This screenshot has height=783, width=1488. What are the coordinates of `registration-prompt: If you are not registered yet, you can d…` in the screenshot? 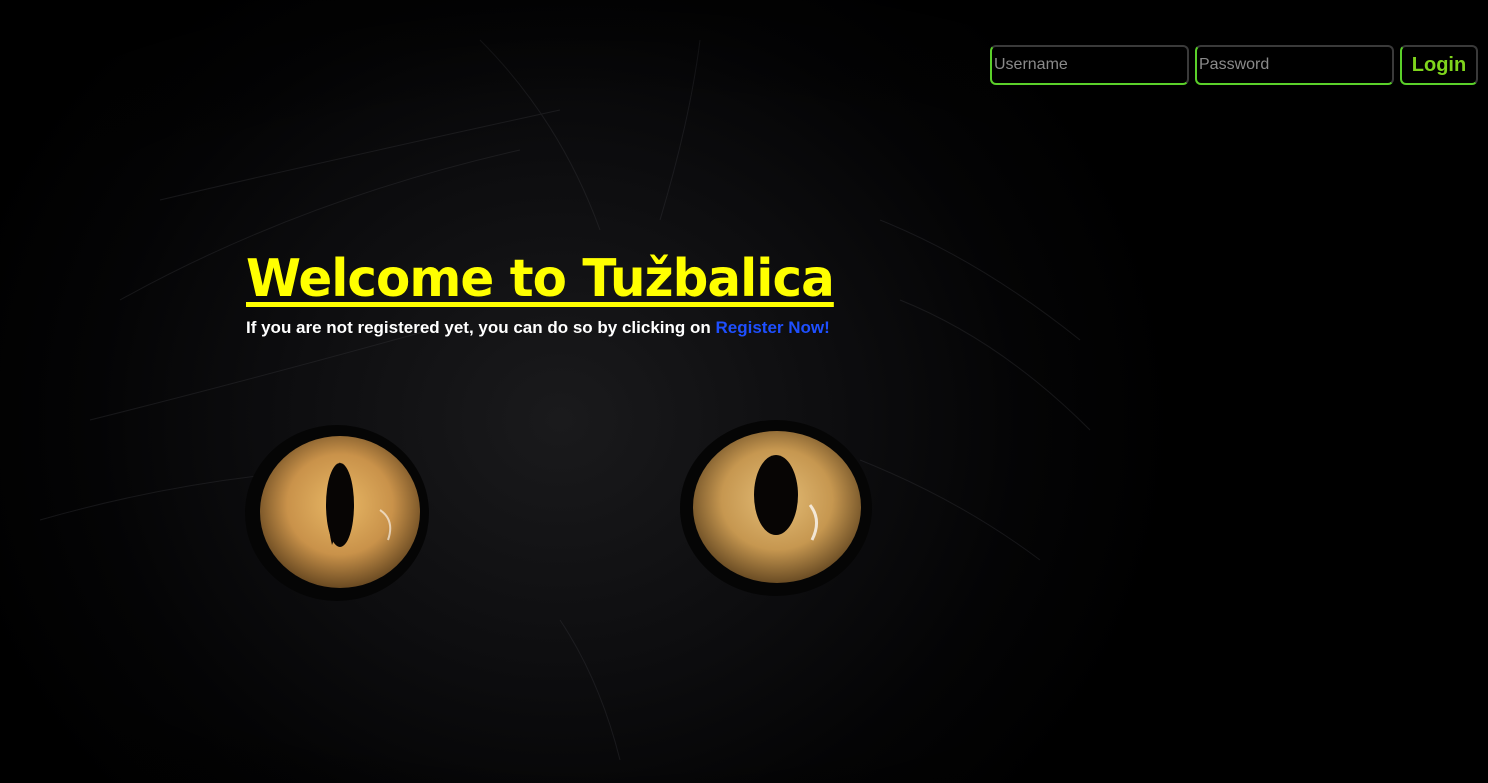 It's located at (552, 328).